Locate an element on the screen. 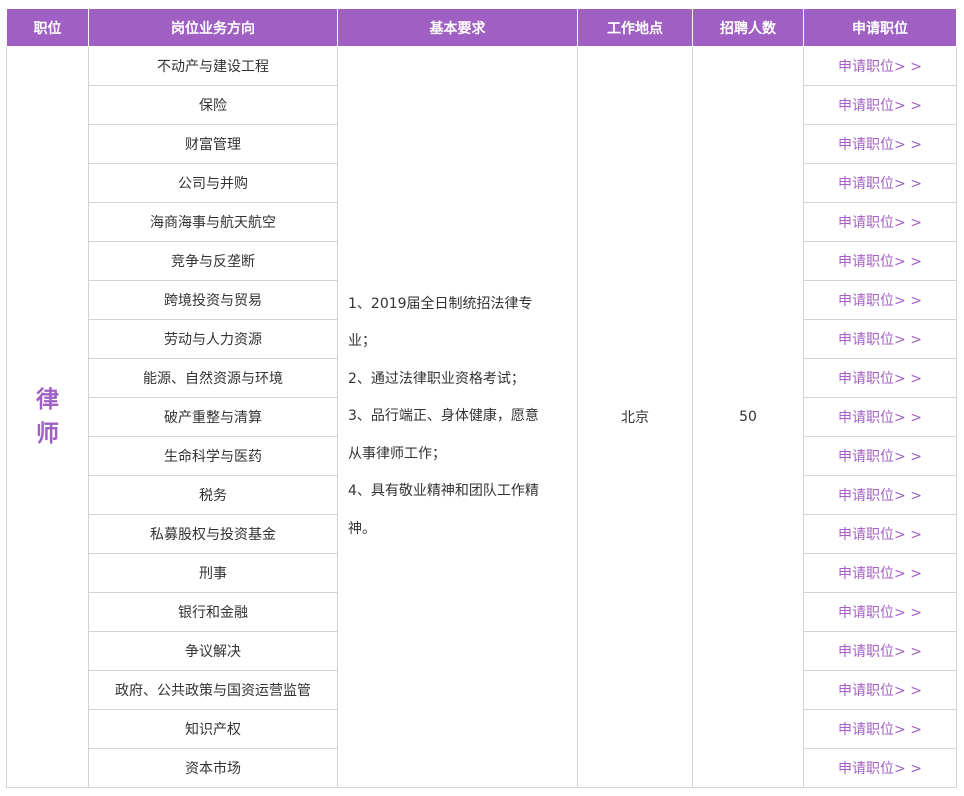  table-header-row: 职位 岗位业务方向 基本要求 工作地点 招聘人数 申请职位 is located at coordinates (481, 28).